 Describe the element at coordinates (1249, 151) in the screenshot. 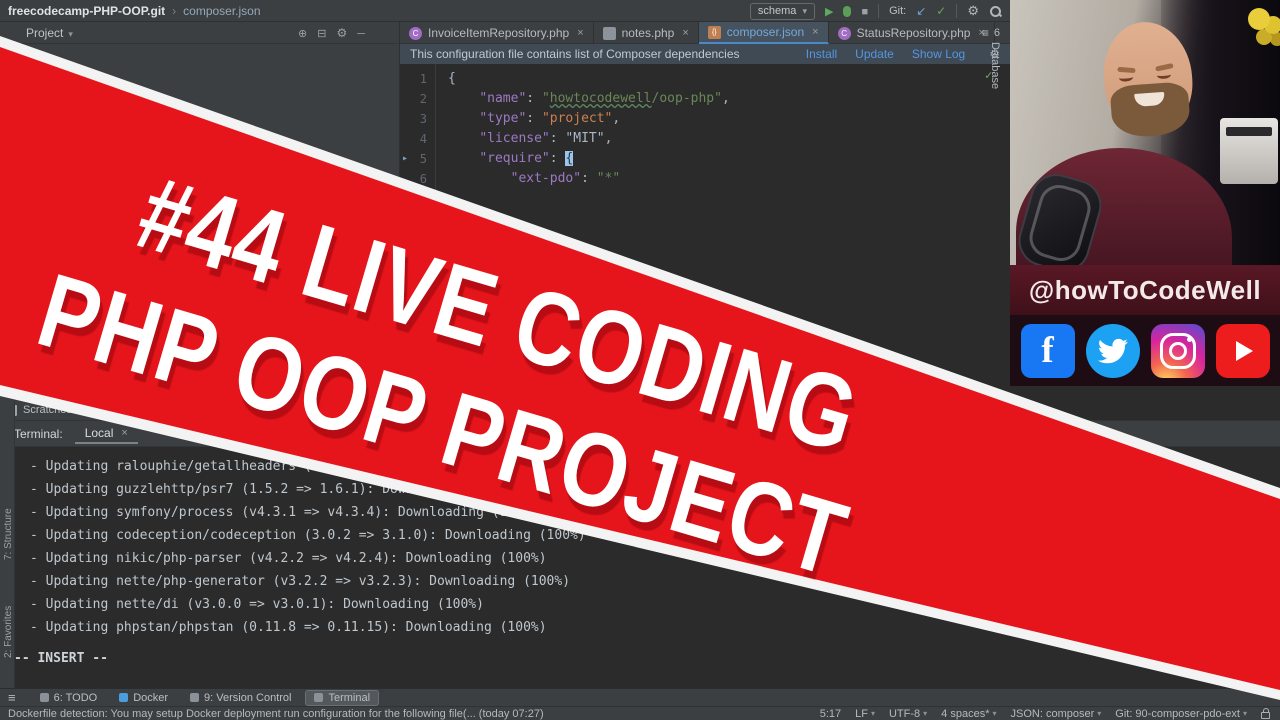

I see `printer` at that location.